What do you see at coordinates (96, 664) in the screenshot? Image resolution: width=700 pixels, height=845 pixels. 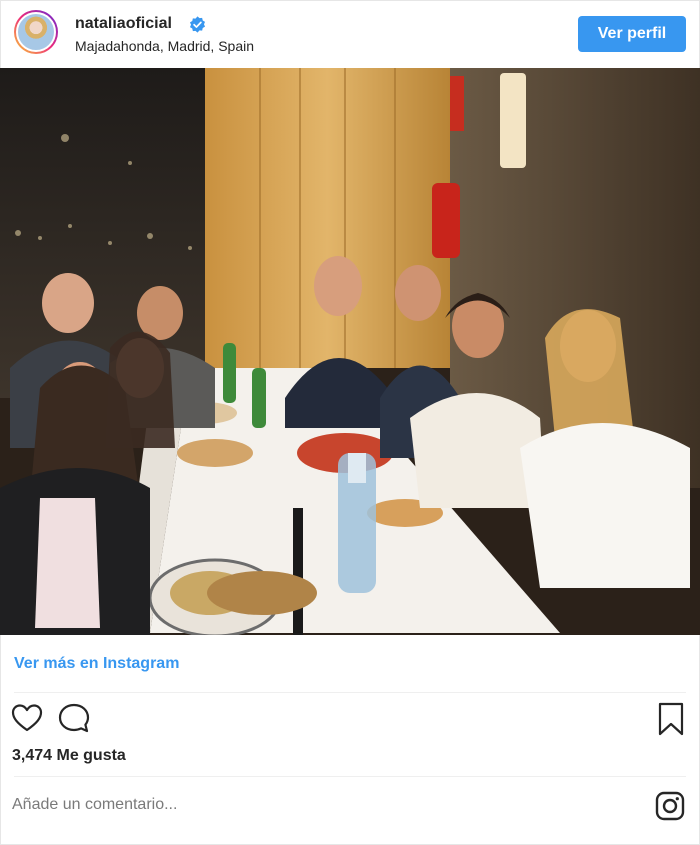 I see `view-more-on-instagram-link: Ver más en Instagram` at bounding box center [96, 664].